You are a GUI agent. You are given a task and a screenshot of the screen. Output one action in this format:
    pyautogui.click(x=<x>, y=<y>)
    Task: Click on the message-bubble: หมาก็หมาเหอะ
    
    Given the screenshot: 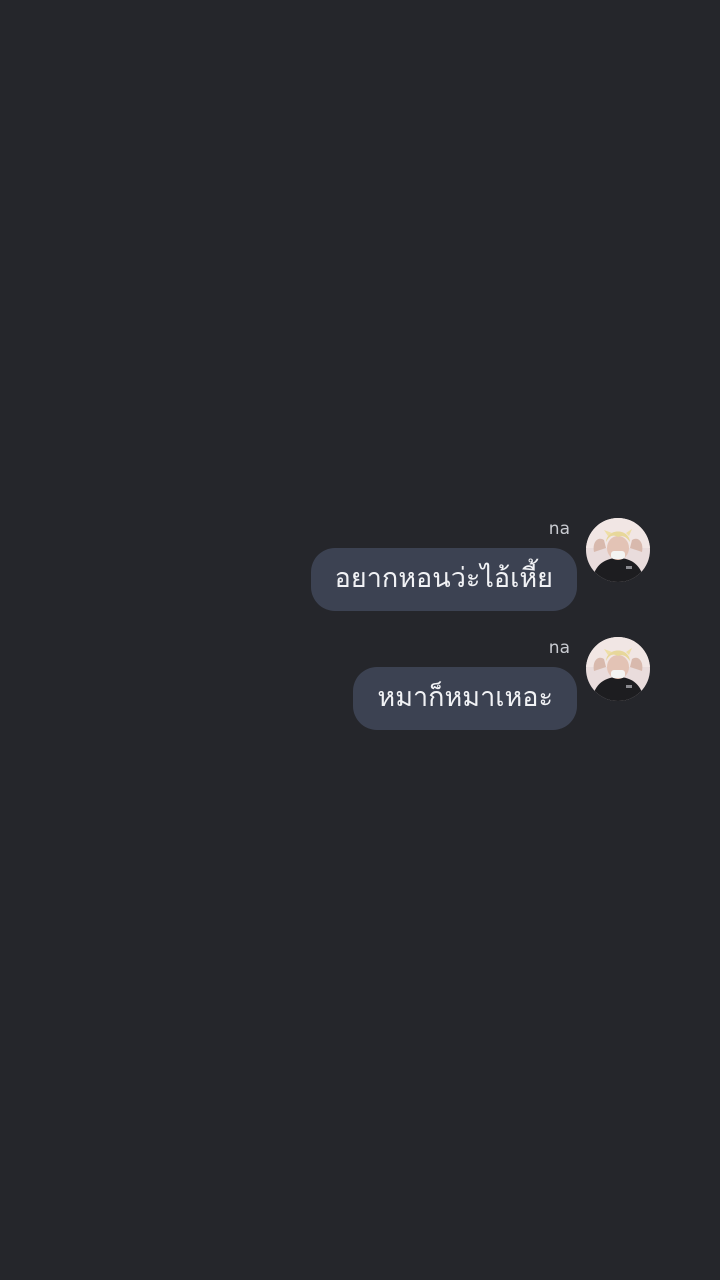 What is the action you would take?
    pyautogui.click(x=465, y=698)
    